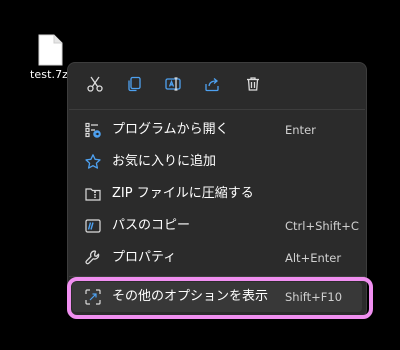  I want to click on delete-icon, so click(253, 86).